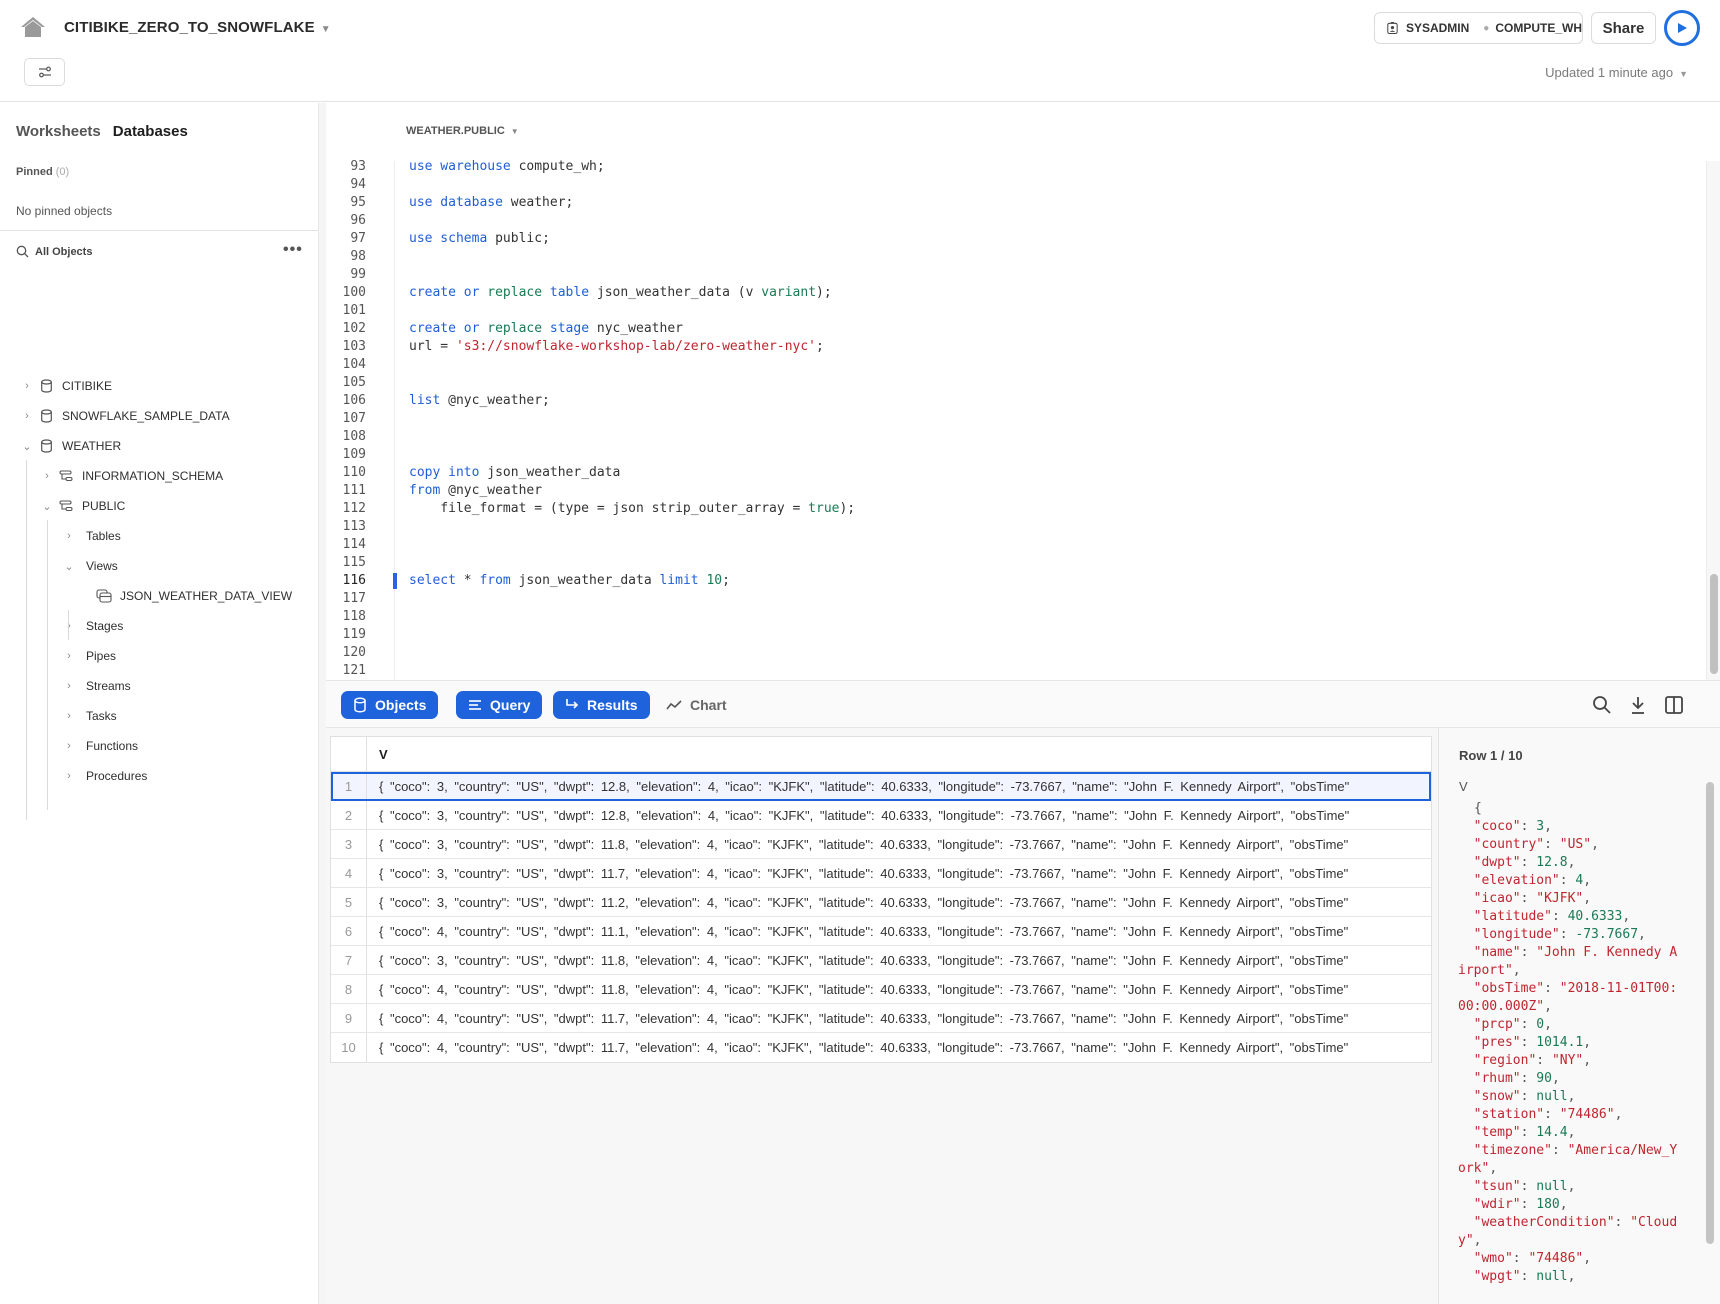 The image size is (1720, 1304). I want to click on database-icon, so click(360, 705).